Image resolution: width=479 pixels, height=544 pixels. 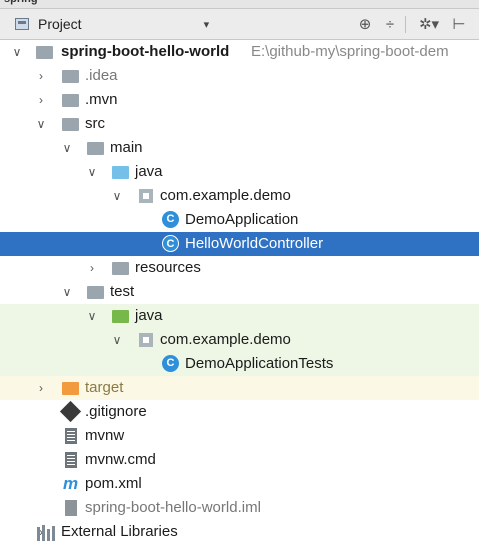 What do you see at coordinates (239, 532) in the screenshot?
I see `tree-node-external-libraries: › External Libraries` at bounding box center [239, 532].